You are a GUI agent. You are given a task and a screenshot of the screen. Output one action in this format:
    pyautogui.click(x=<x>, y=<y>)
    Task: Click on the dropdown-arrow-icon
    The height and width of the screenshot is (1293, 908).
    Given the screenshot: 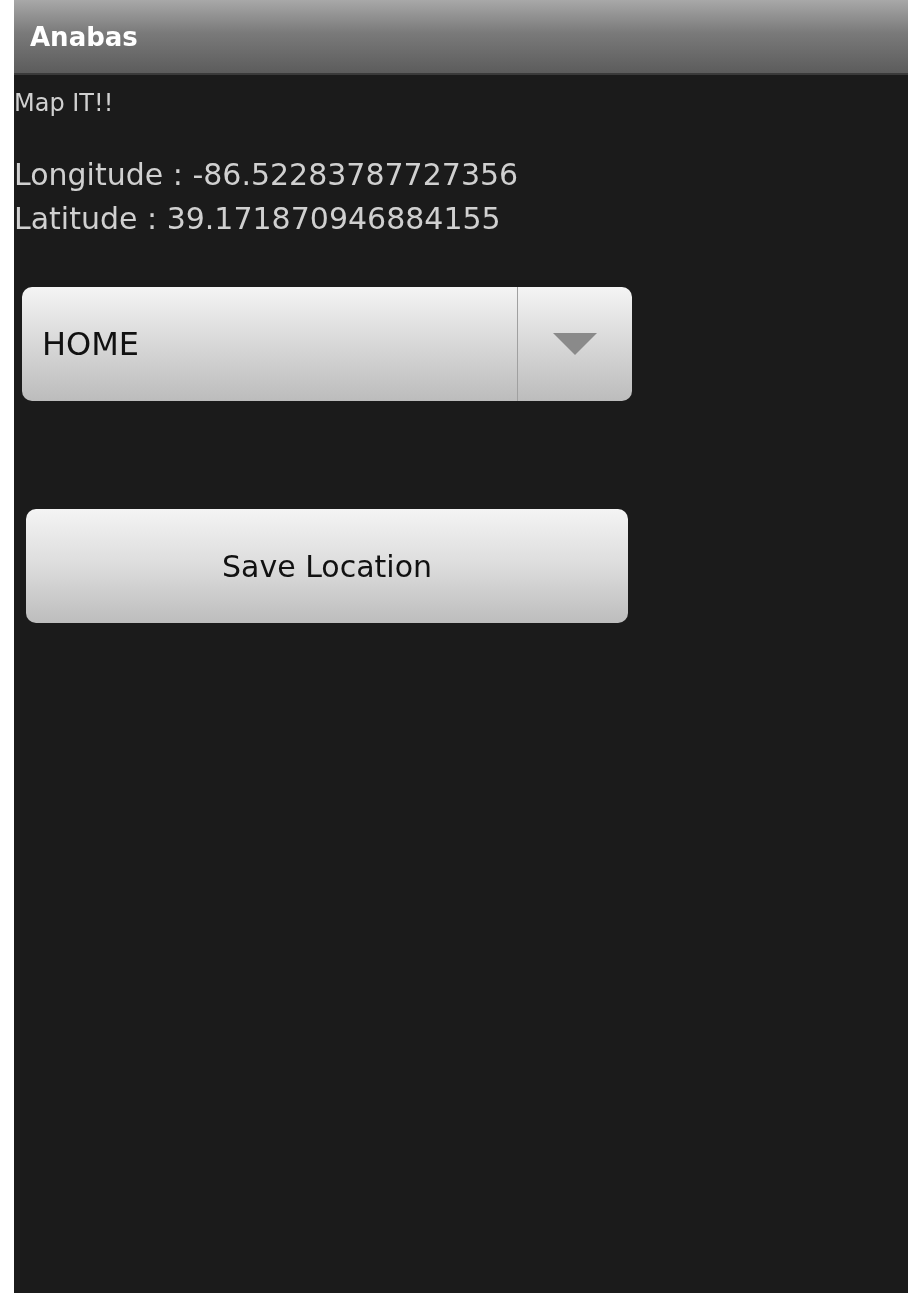 What is the action you would take?
    pyautogui.click(x=575, y=344)
    